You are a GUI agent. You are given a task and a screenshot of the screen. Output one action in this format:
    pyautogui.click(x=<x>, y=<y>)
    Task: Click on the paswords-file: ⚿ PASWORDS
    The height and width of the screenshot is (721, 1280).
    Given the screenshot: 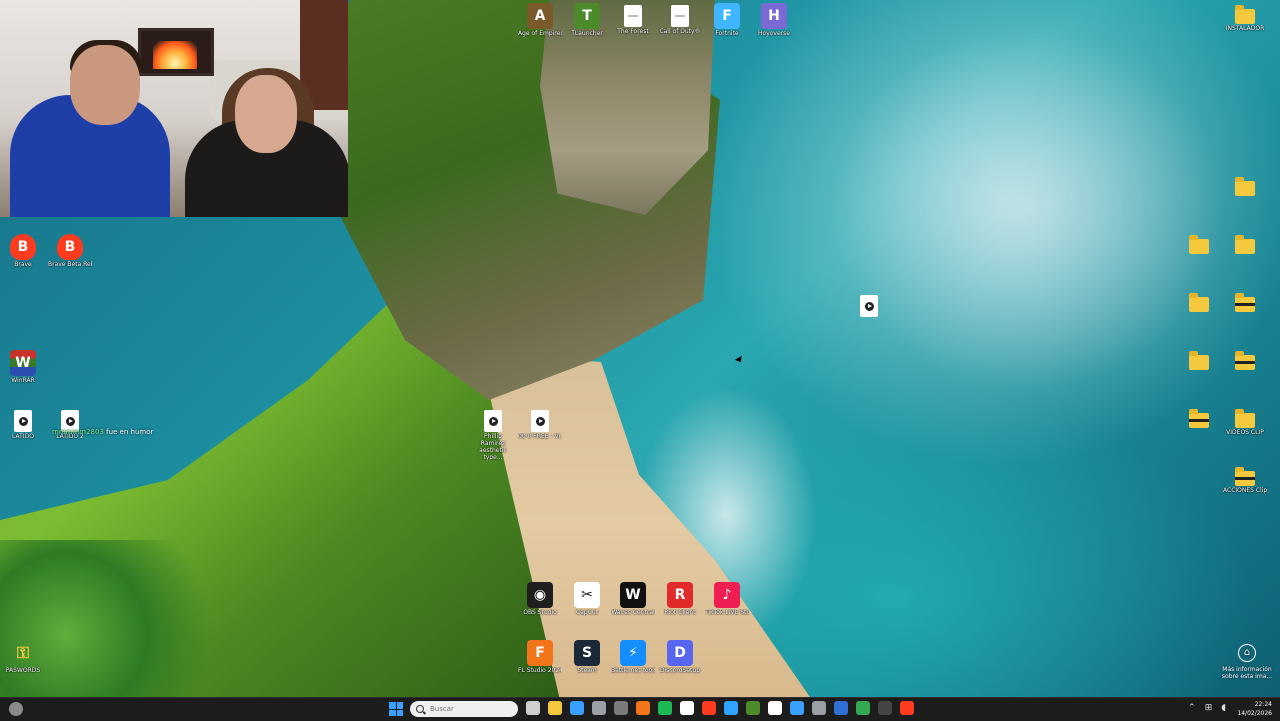 What is the action you would take?
    pyautogui.click(x=23, y=657)
    